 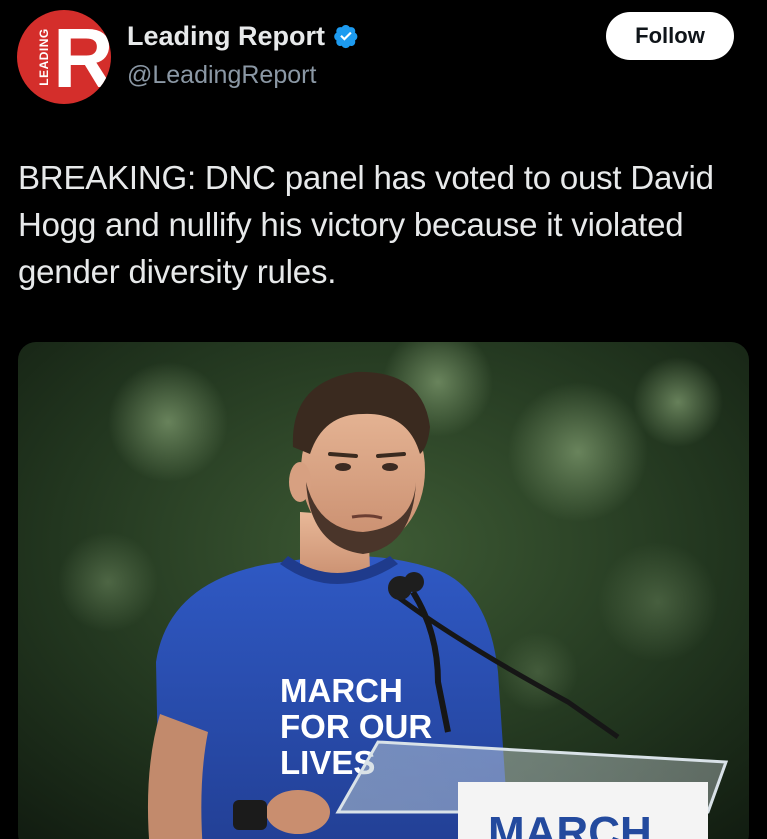 What do you see at coordinates (570, 823) in the screenshot?
I see `podium-sign-text: MARCH` at bounding box center [570, 823].